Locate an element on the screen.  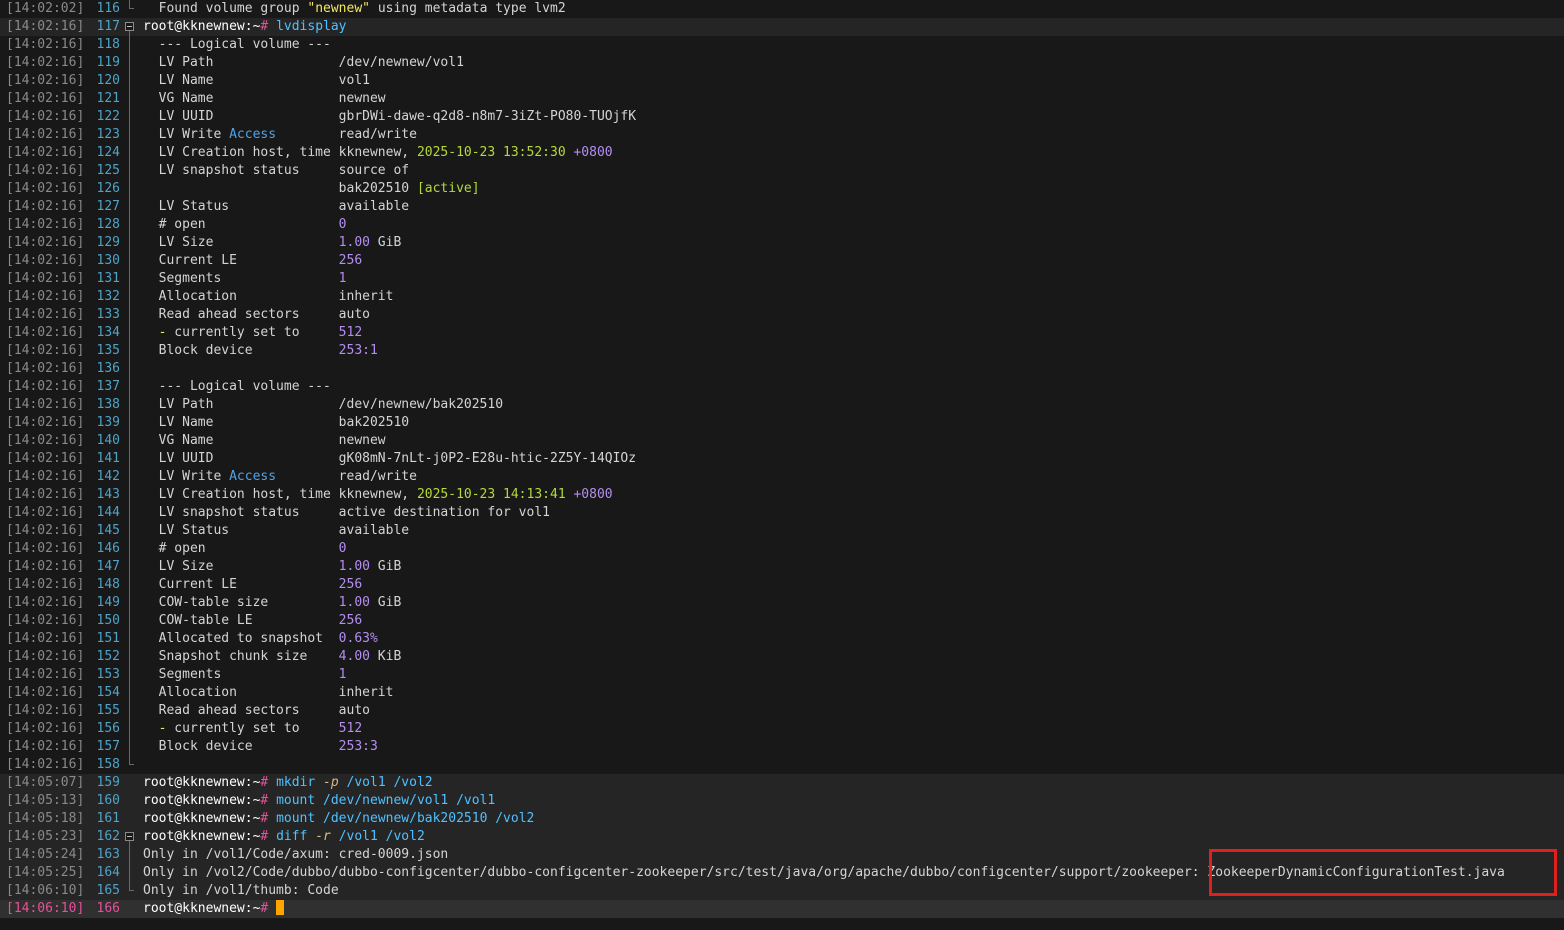
line-number: 165 is located at coordinates (108, 890).